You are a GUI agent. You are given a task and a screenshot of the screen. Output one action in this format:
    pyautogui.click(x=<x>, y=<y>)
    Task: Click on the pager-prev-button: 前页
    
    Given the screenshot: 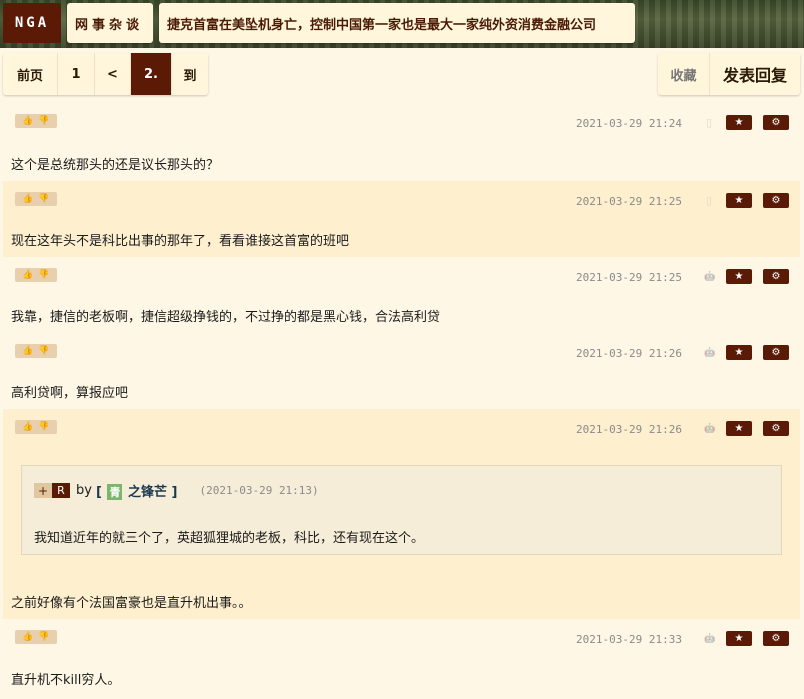 What is the action you would take?
    pyautogui.click(x=30, y=74)
    